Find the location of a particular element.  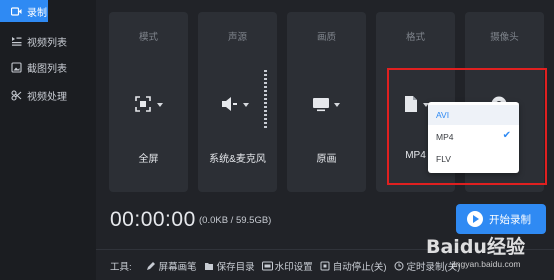

audio-source-card: 声源 系统&麦克风 is located at coordinates (237, 102).